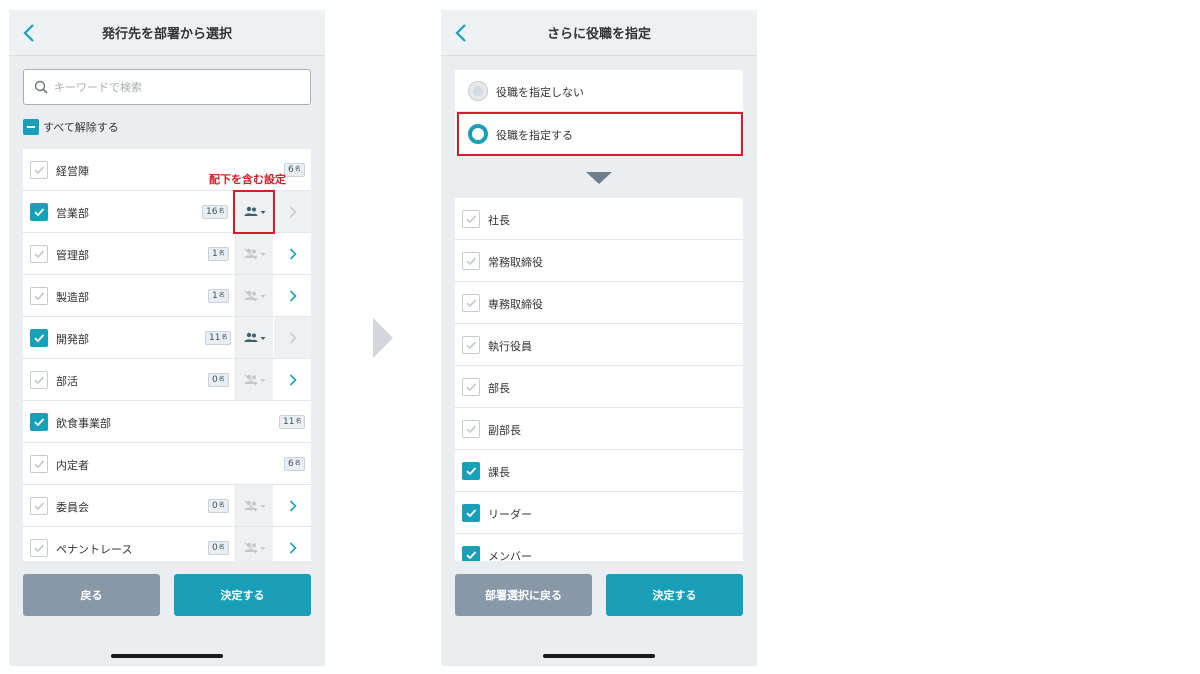 The height and width of the screenshot is (674, 1200). I want to click on page-title: さらに役職を指定, so click(598, 34).